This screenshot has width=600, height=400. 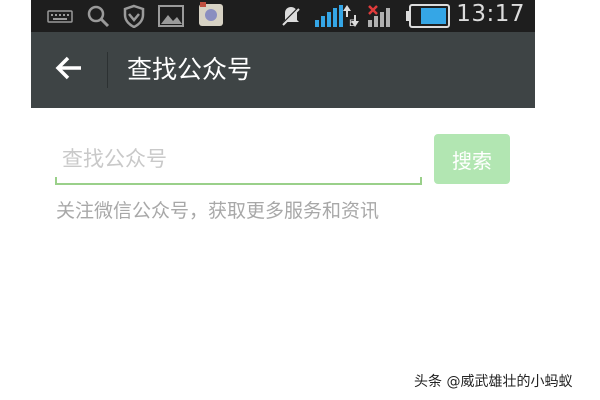 I want to click on page-title: 查找公众号, so click(x=190, y=69).